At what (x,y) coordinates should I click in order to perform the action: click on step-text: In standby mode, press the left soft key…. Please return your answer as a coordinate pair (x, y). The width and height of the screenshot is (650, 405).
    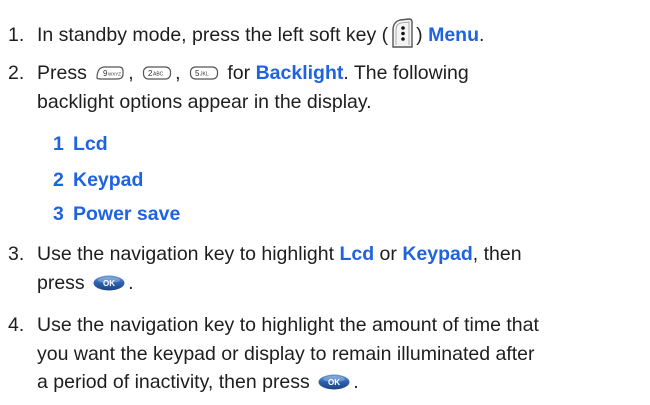
    Looking at the image, I should click on (213, 35).